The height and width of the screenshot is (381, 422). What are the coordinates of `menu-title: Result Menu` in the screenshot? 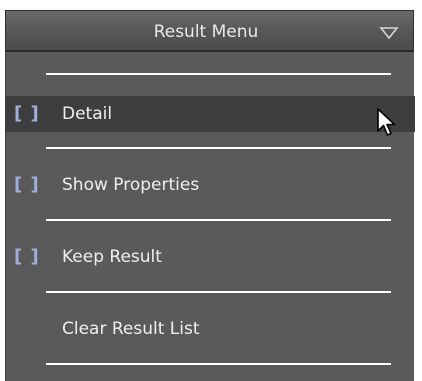 It's located at (206, 32).